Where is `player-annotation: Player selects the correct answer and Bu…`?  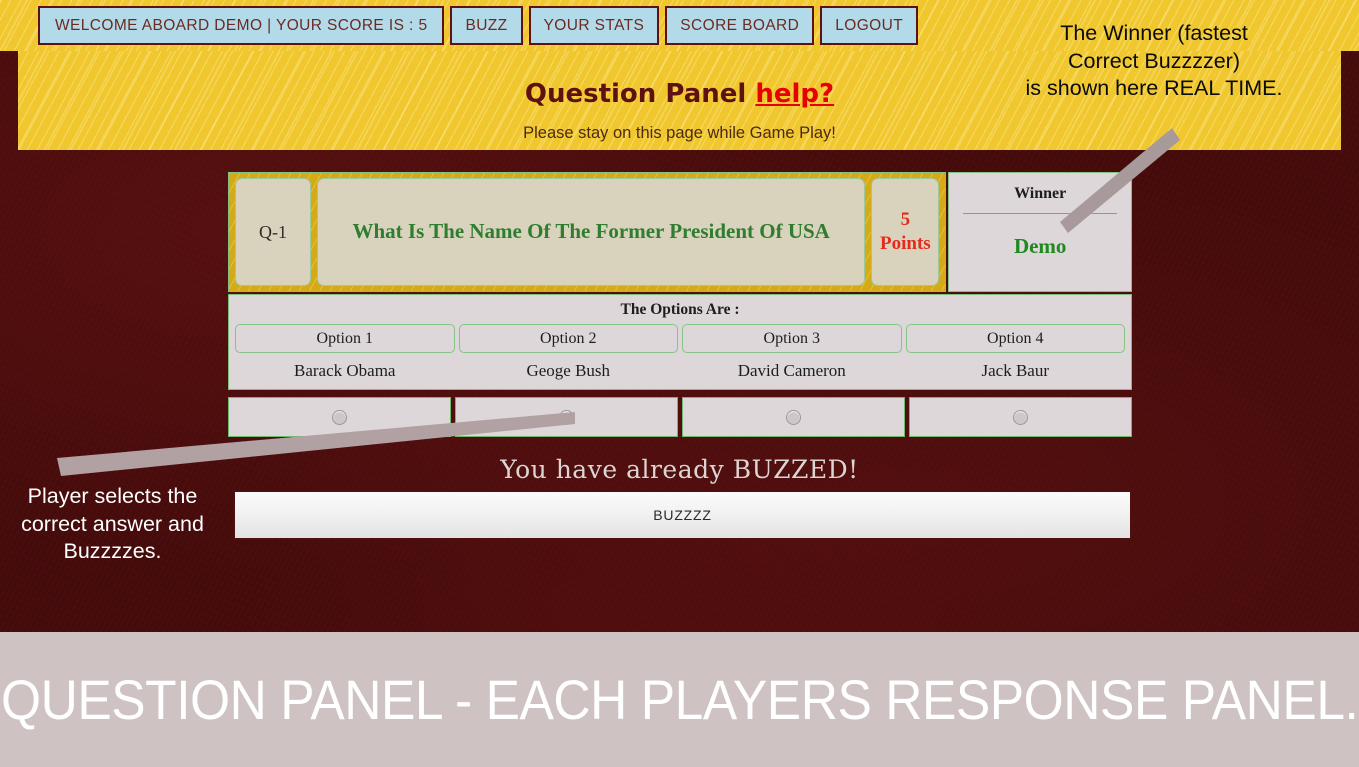 player-annotation: Player selects the correct answer and Bu… is located at coordinates (112, 524).